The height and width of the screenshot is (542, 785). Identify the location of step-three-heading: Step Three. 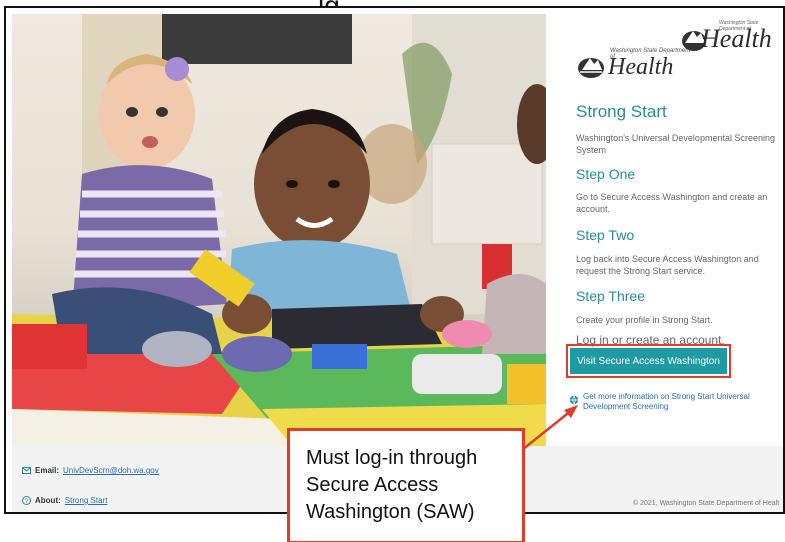
(611, 296).